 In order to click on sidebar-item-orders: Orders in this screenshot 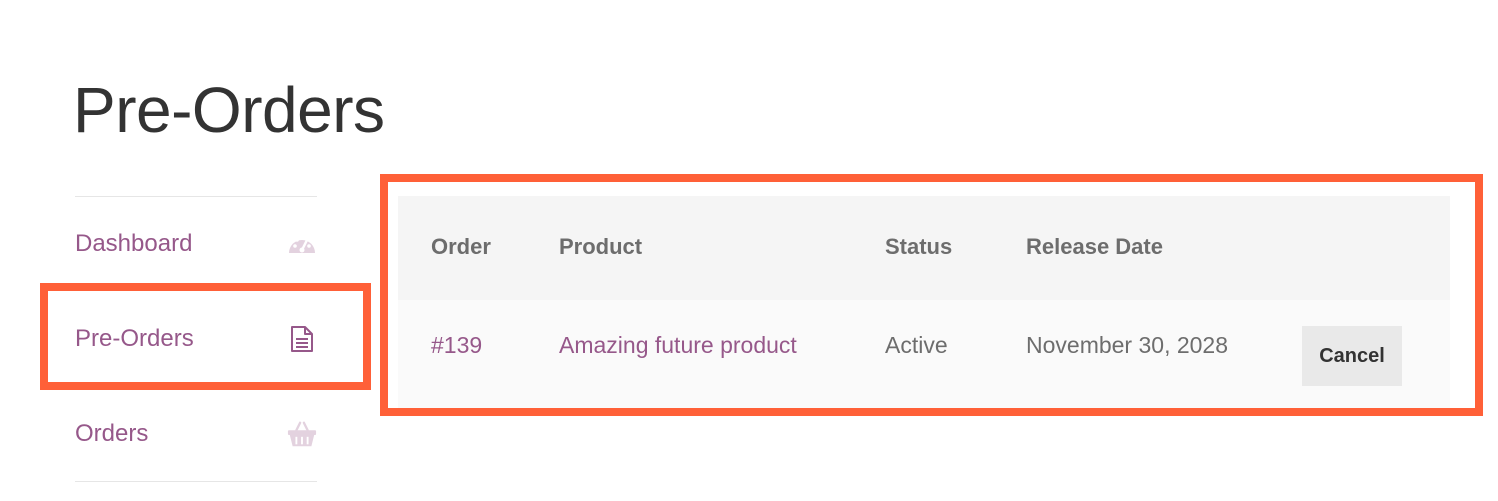, I will do `click(196, 434)`.